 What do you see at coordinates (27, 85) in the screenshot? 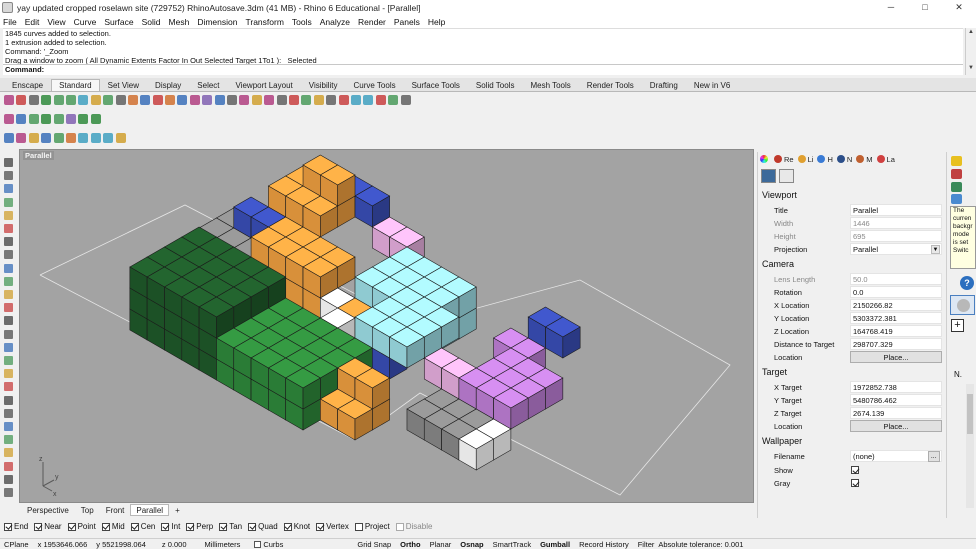
I see `tab-enscape: Enscape` at bounding box center [27, 85].